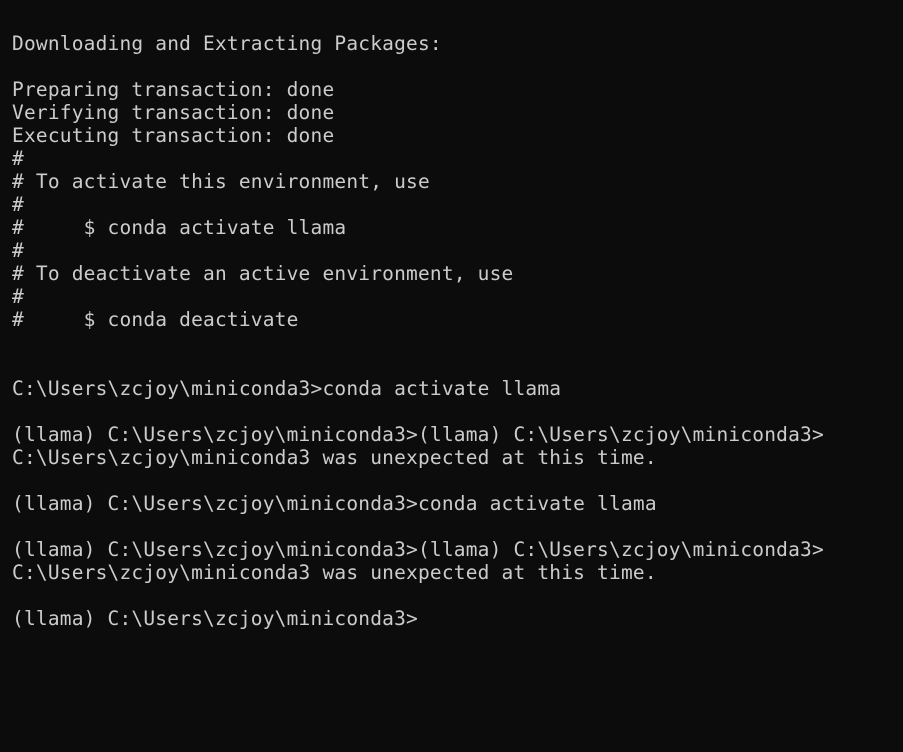 This screenshot has width=903, height=752. I want to click on output-line-activate-hint: # To activate this environment, use, so click(221, 181).